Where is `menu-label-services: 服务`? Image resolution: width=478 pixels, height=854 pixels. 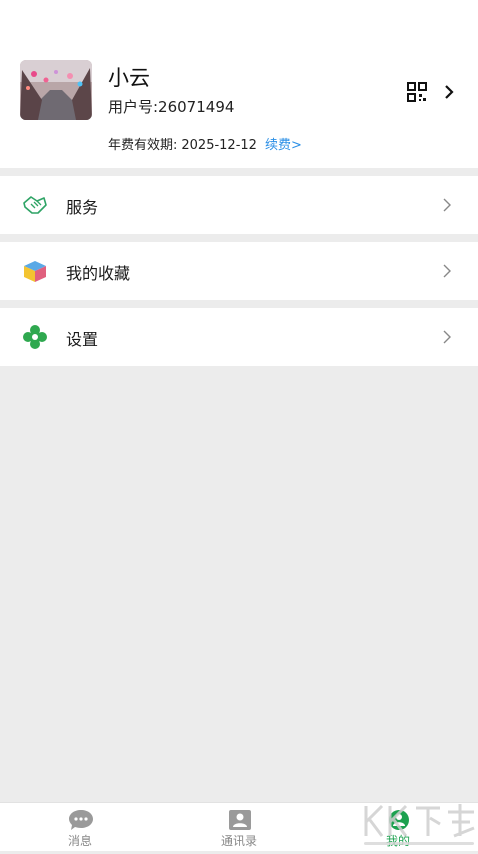
menu-label-services: 服务 is located at coordinates (82, 207).